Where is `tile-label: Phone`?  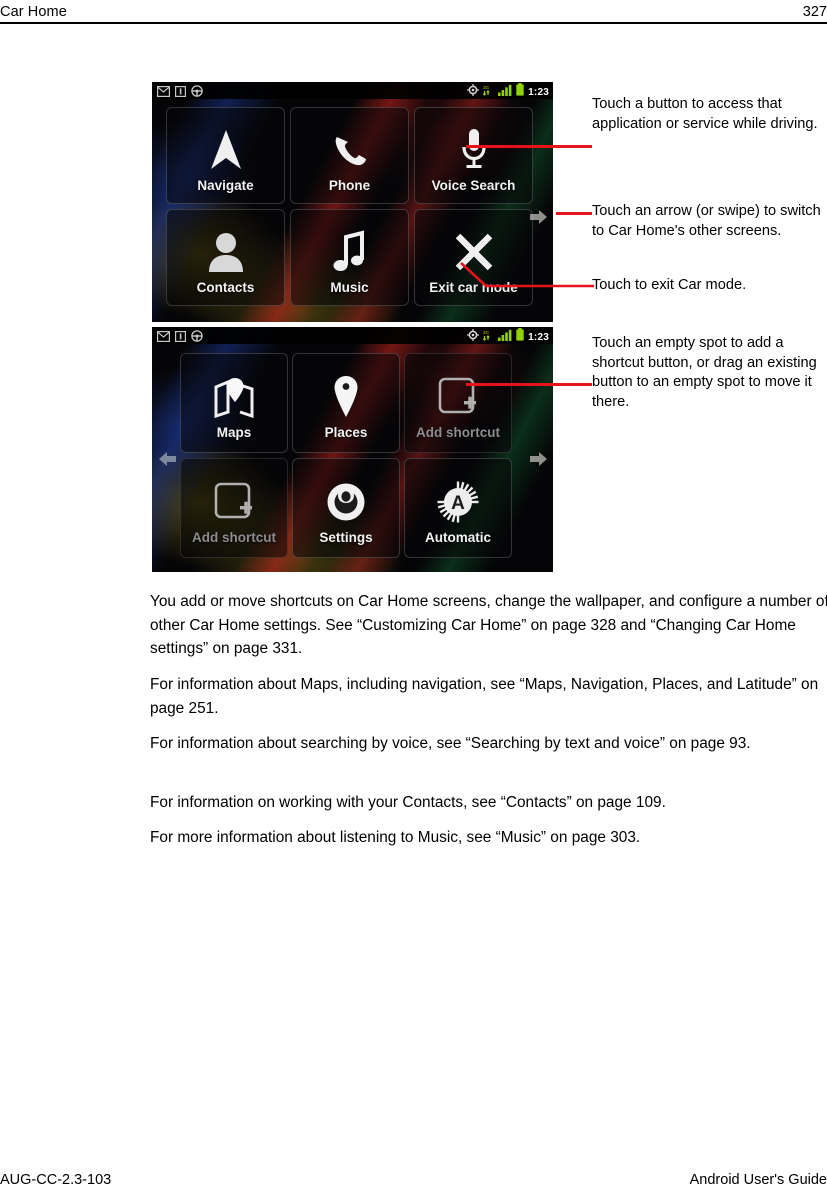 tile-label: Phone is located at coordinates (349, 185).